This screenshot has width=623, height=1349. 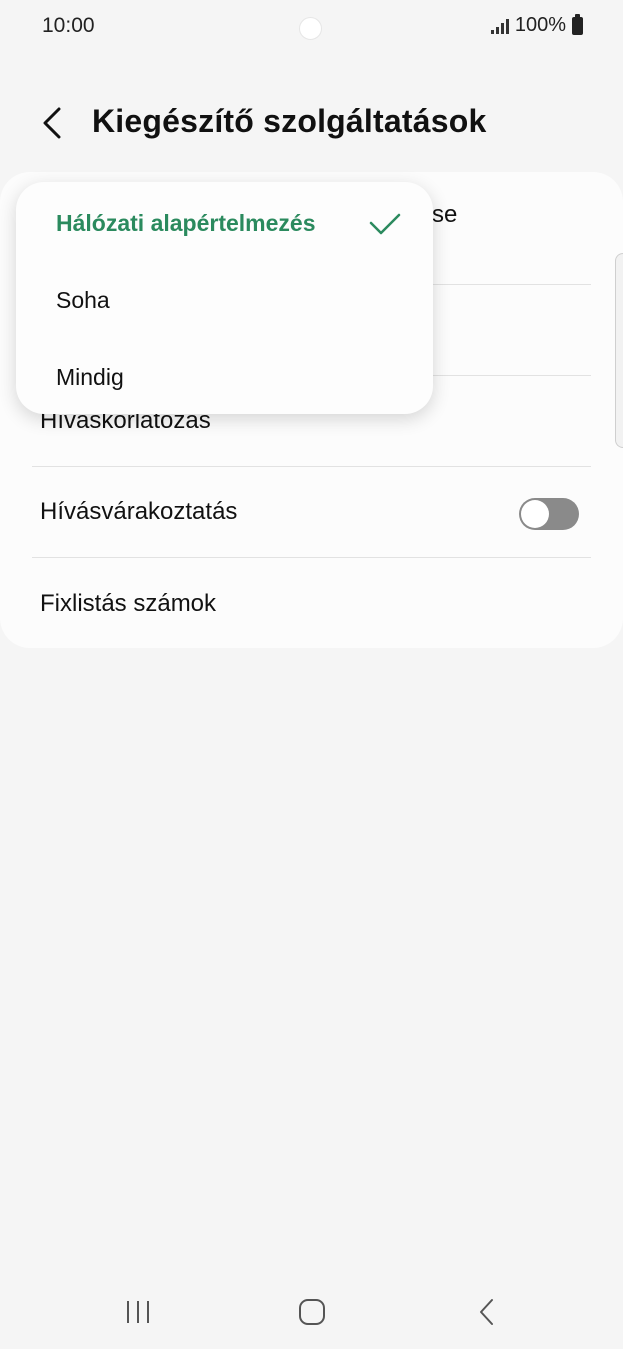 I want to click on recent-apps-button, so click(x=138, y=1312).